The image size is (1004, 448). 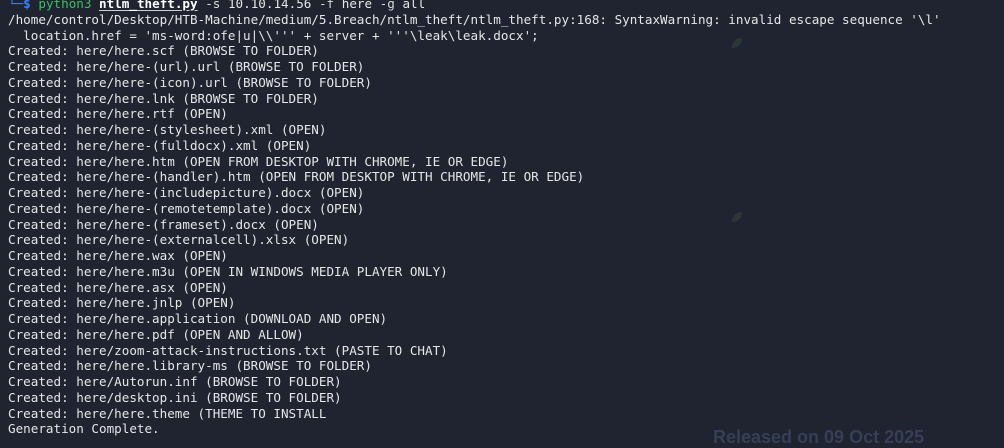 I want to click on output-line: Created: here/here.jnlp (OPEN), so click(x=122, y=303).